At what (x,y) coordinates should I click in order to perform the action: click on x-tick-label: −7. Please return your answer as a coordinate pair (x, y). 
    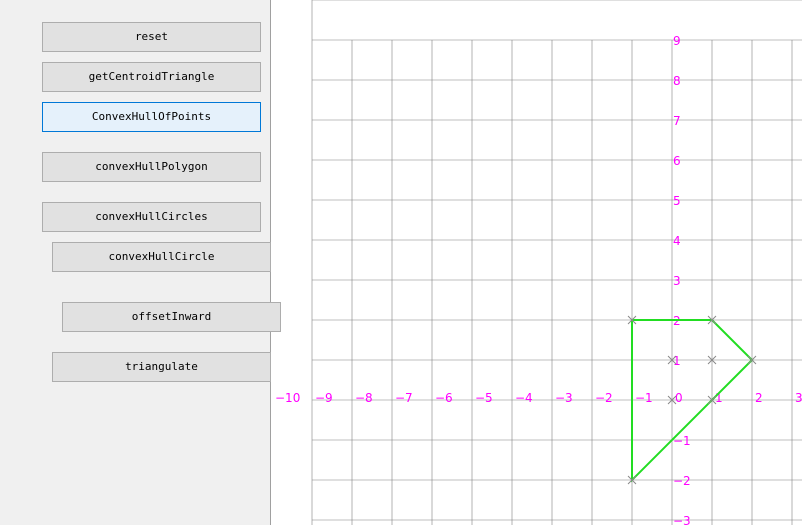
    Looking at the image, I should click on (404, 398).